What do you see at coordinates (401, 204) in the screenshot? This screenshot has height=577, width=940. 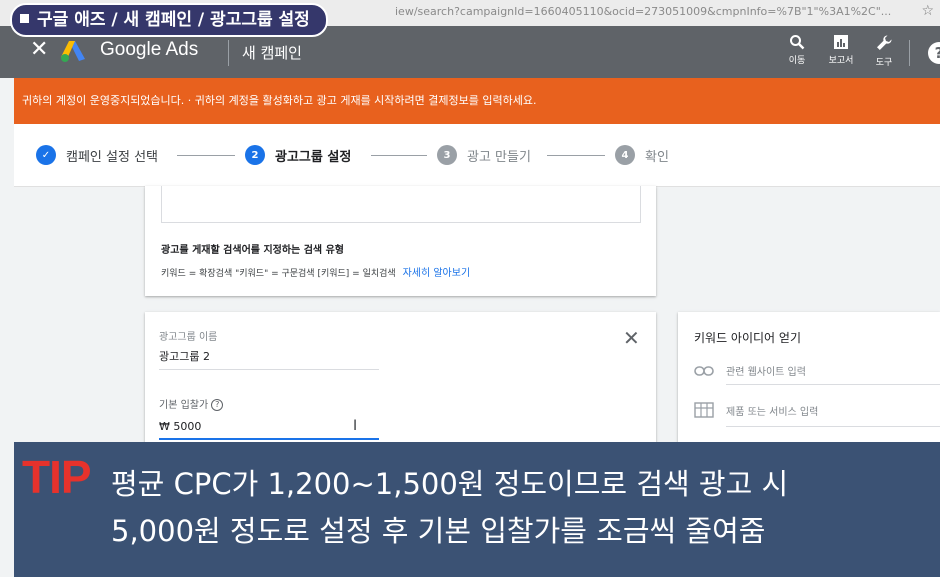 I see `keywords-textarea` at bounding box center [401, 204].